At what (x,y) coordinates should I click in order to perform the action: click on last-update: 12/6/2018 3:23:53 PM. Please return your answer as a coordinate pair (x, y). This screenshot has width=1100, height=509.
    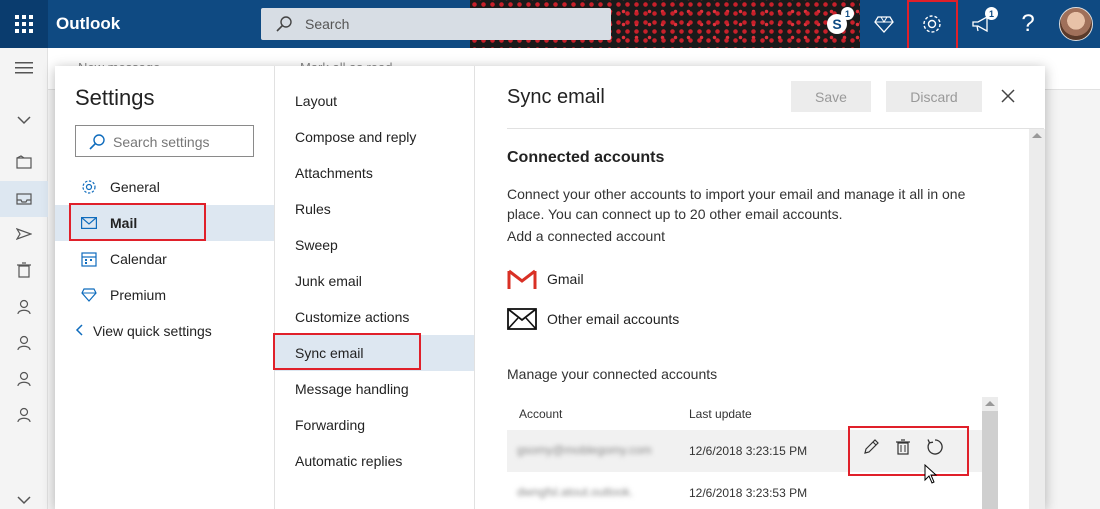
    Looking at the image, I should click on (748, 493).